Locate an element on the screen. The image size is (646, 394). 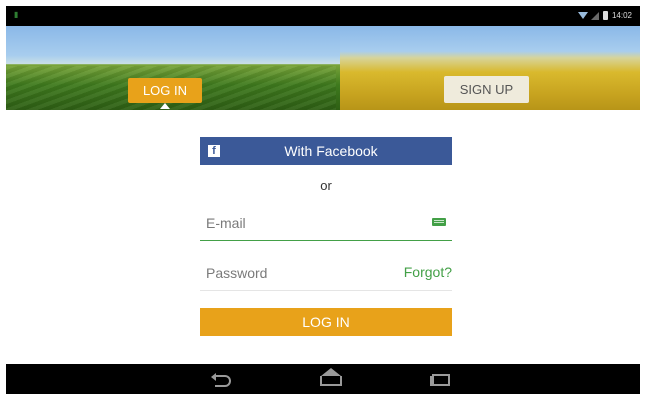
battery-icon is located at coordinates (605, 15).